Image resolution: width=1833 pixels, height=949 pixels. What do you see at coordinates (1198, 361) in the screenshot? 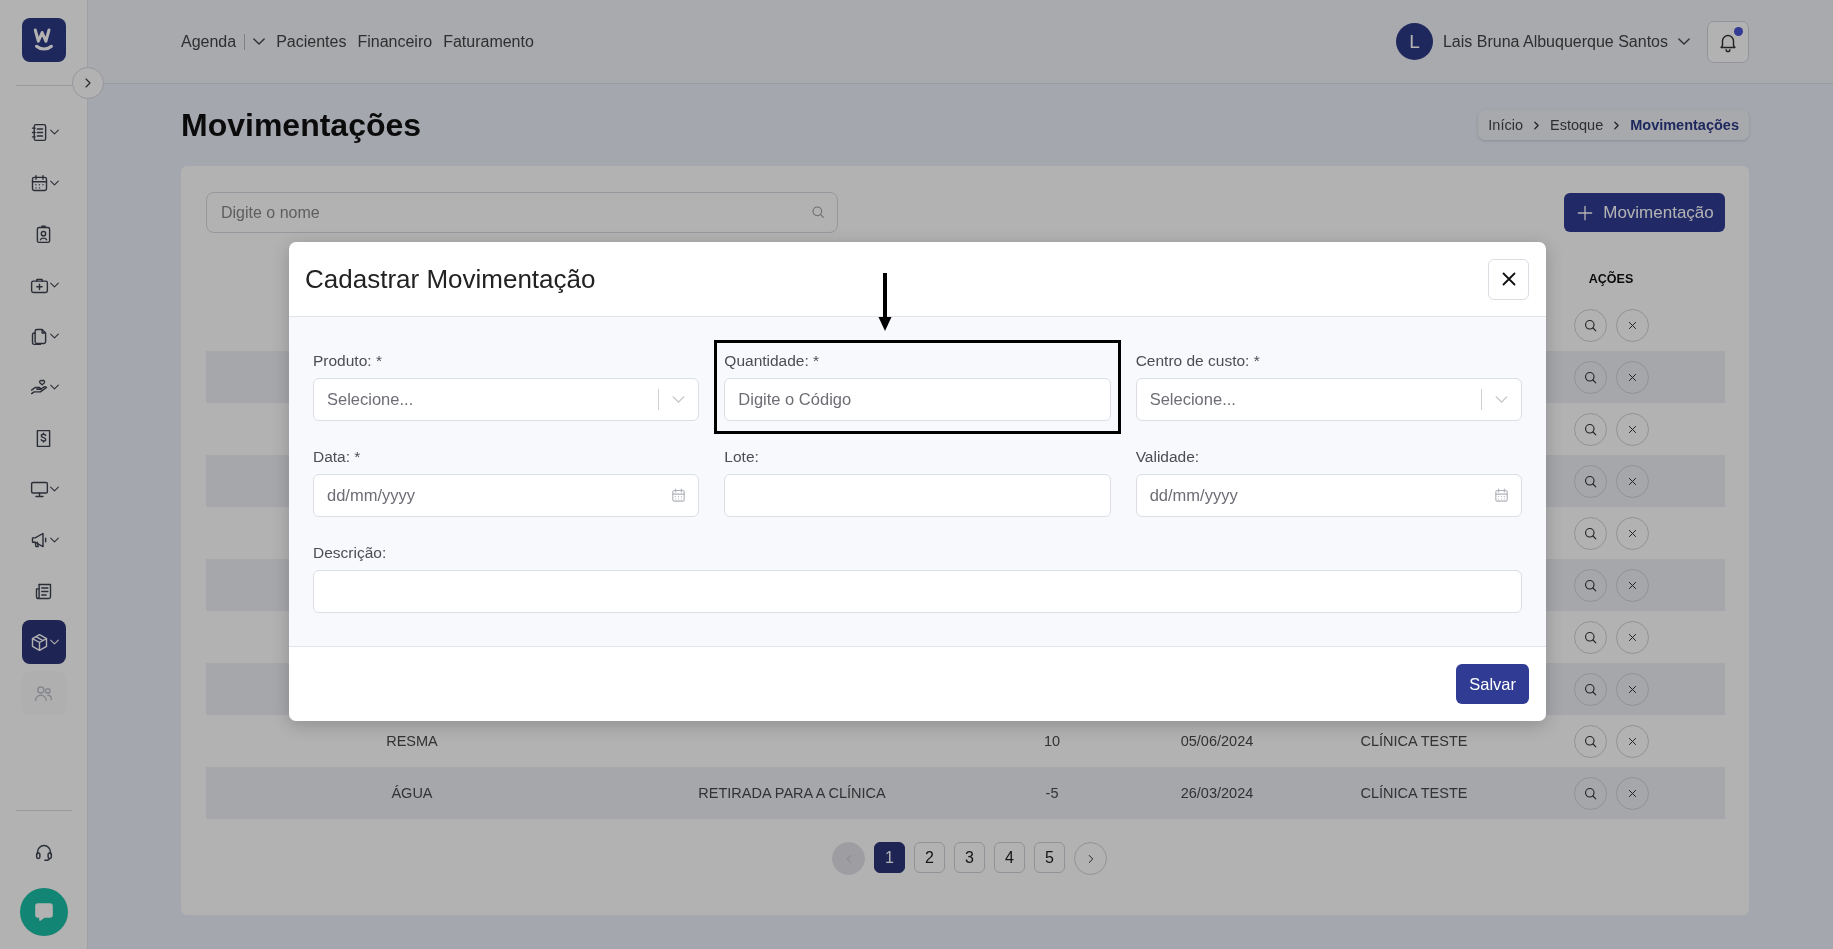
I see `field-label: Centro de custo: *` at bounding box center [1198, 361].